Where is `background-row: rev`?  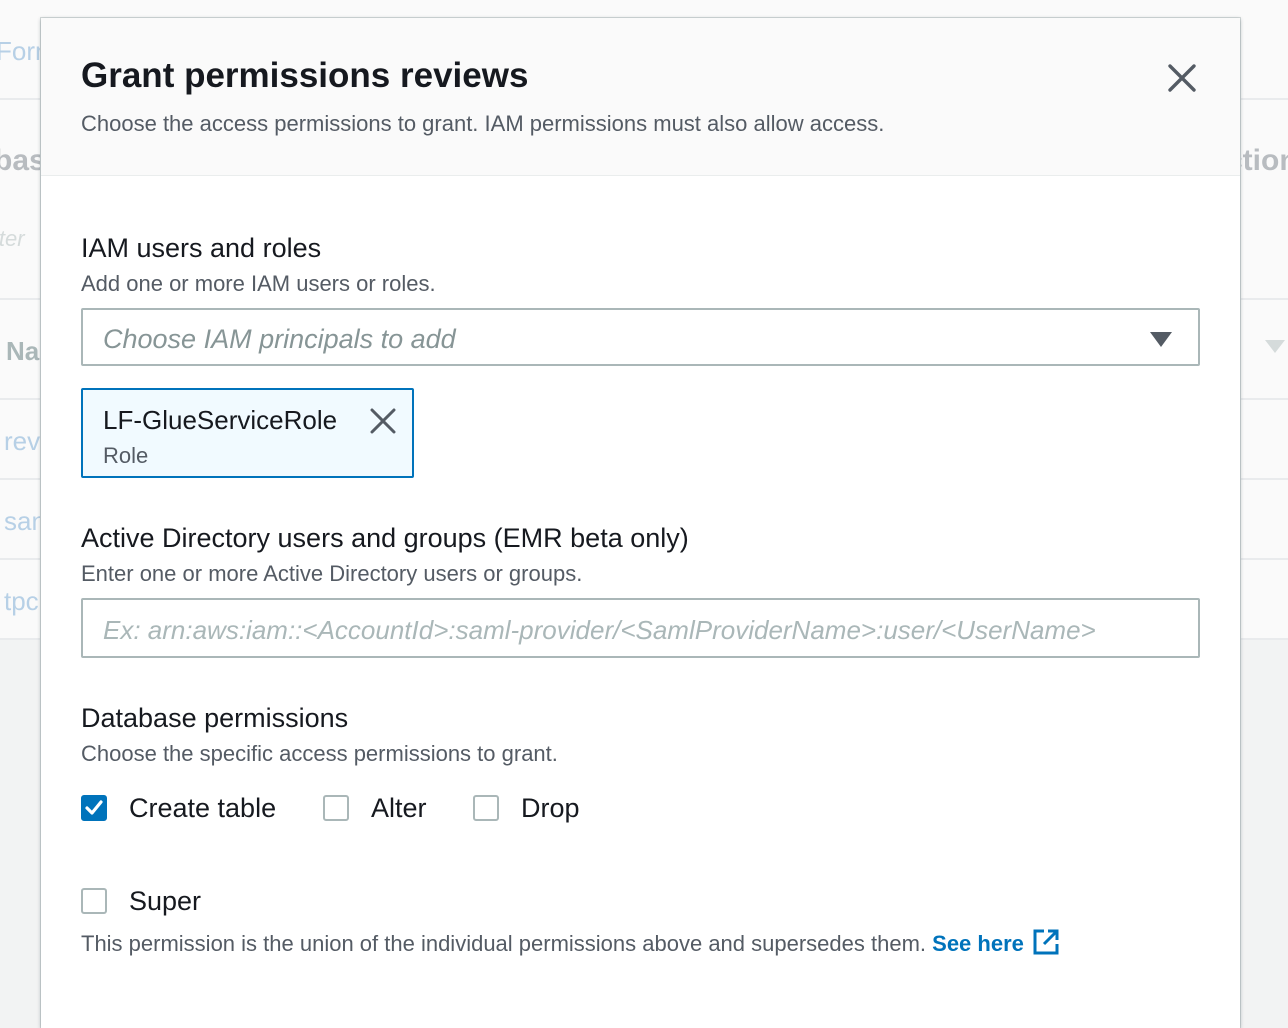 background-row: rev is located at coordinates (22, 441).